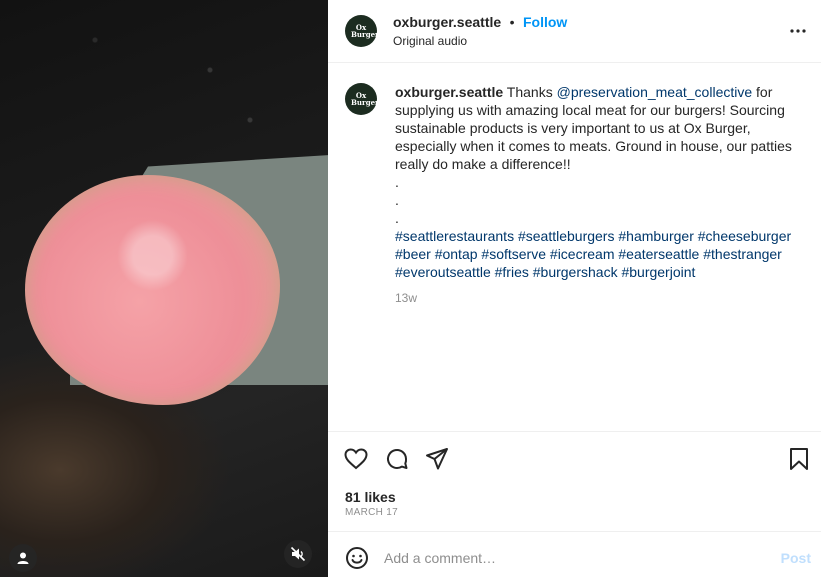 The width and height of the screenshot is (821, 578). I want to click on hashtag-link: #fries, so click(512, 272).